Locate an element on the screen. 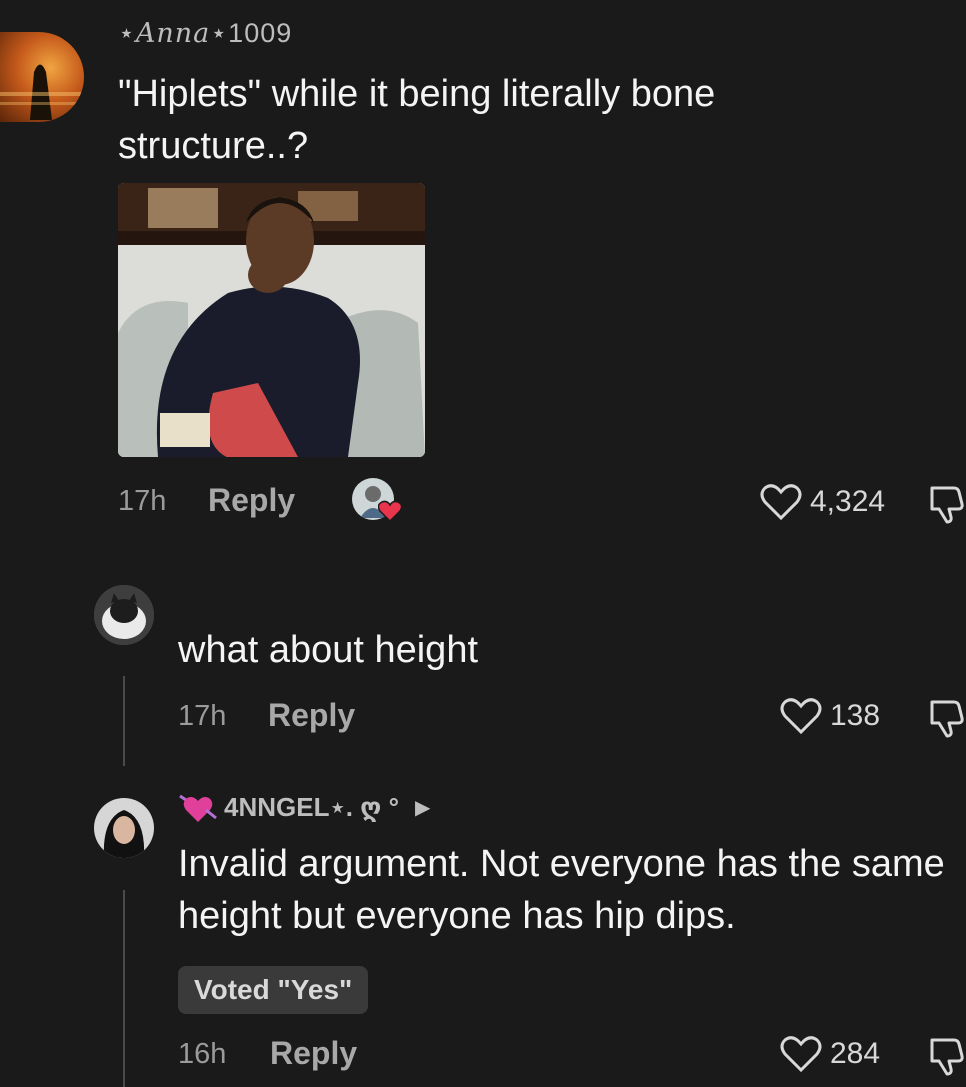 Image resolution: width=966 pixels, height=1087 pixels. comment-text: what about height is located at coordinates (328, 650).